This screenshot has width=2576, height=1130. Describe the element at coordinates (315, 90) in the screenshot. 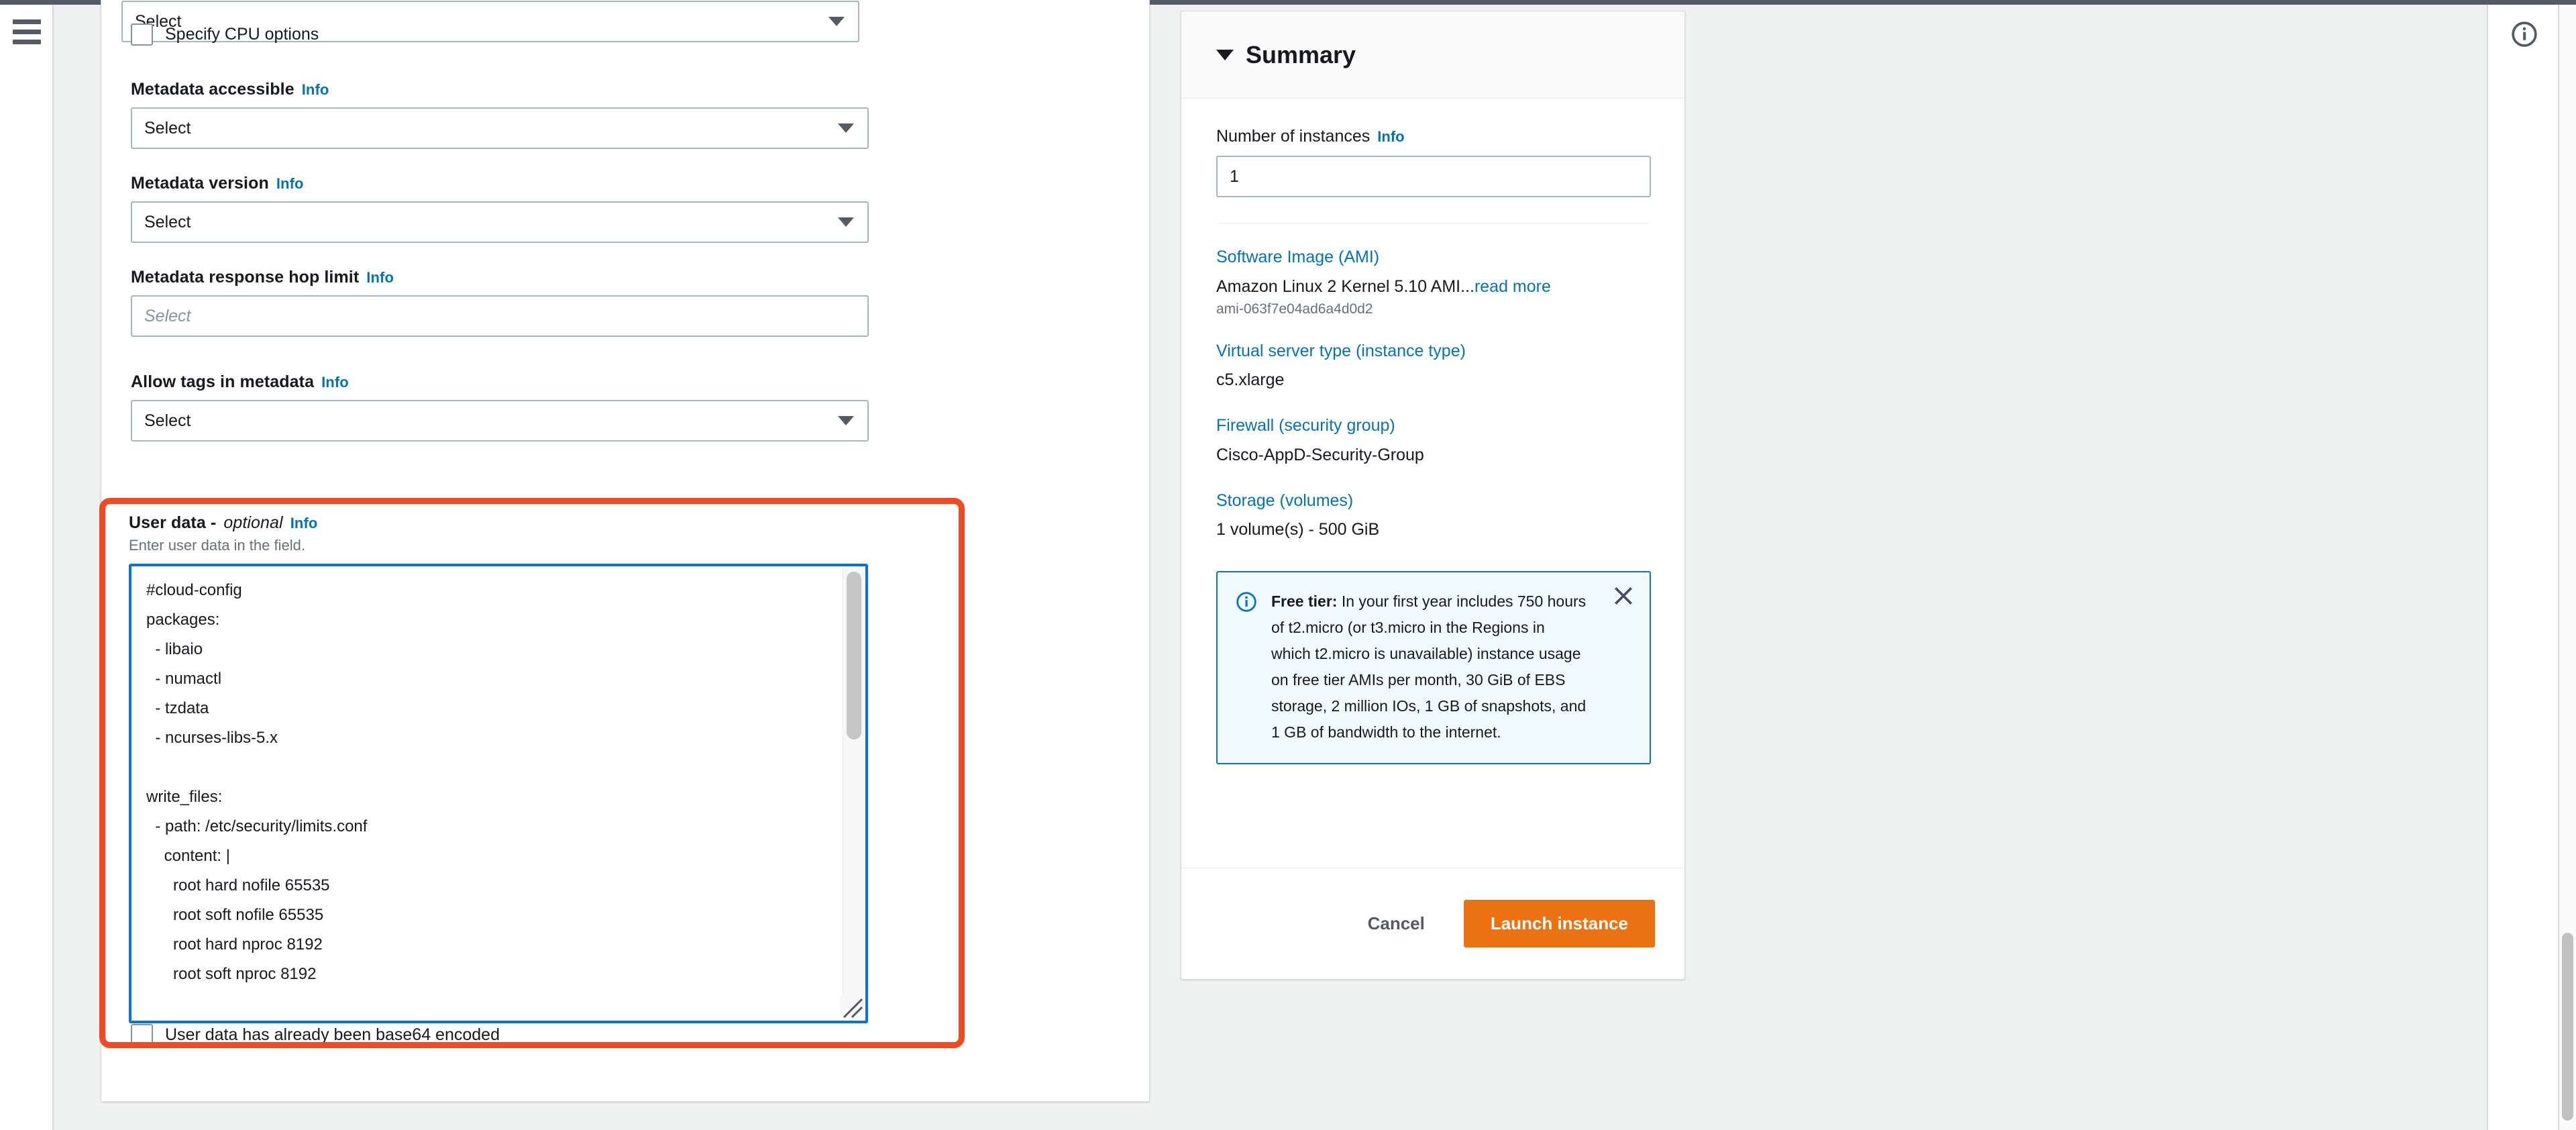

I see `metadata-accessible-info-link: Info` at that location.